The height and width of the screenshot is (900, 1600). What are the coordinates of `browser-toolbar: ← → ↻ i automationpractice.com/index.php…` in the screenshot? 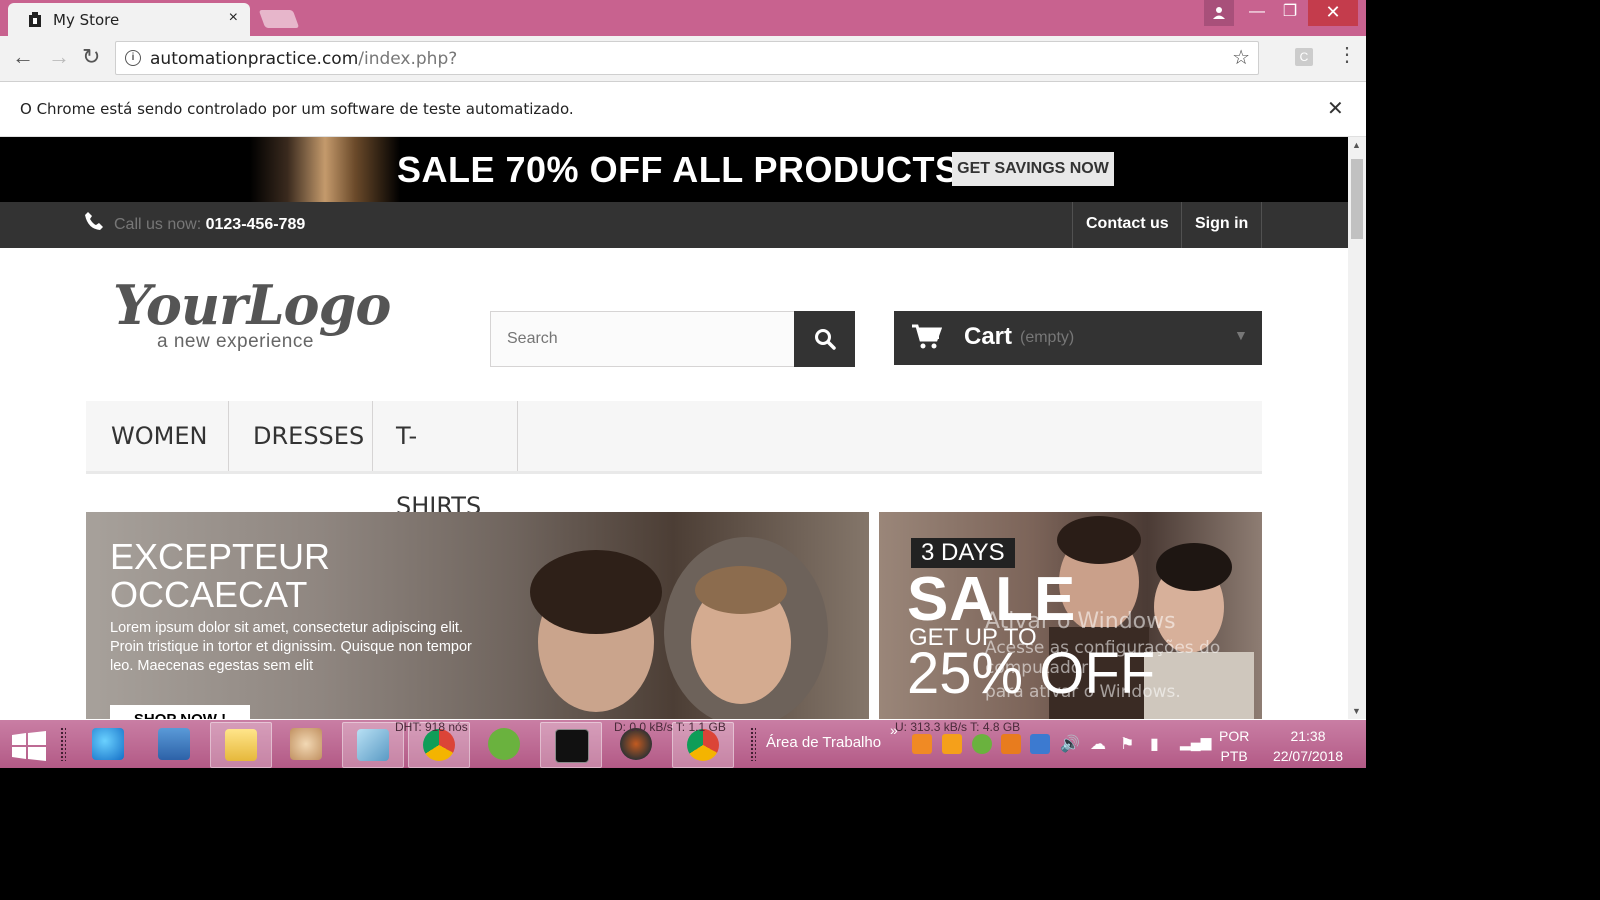 It's located at (683, 59).